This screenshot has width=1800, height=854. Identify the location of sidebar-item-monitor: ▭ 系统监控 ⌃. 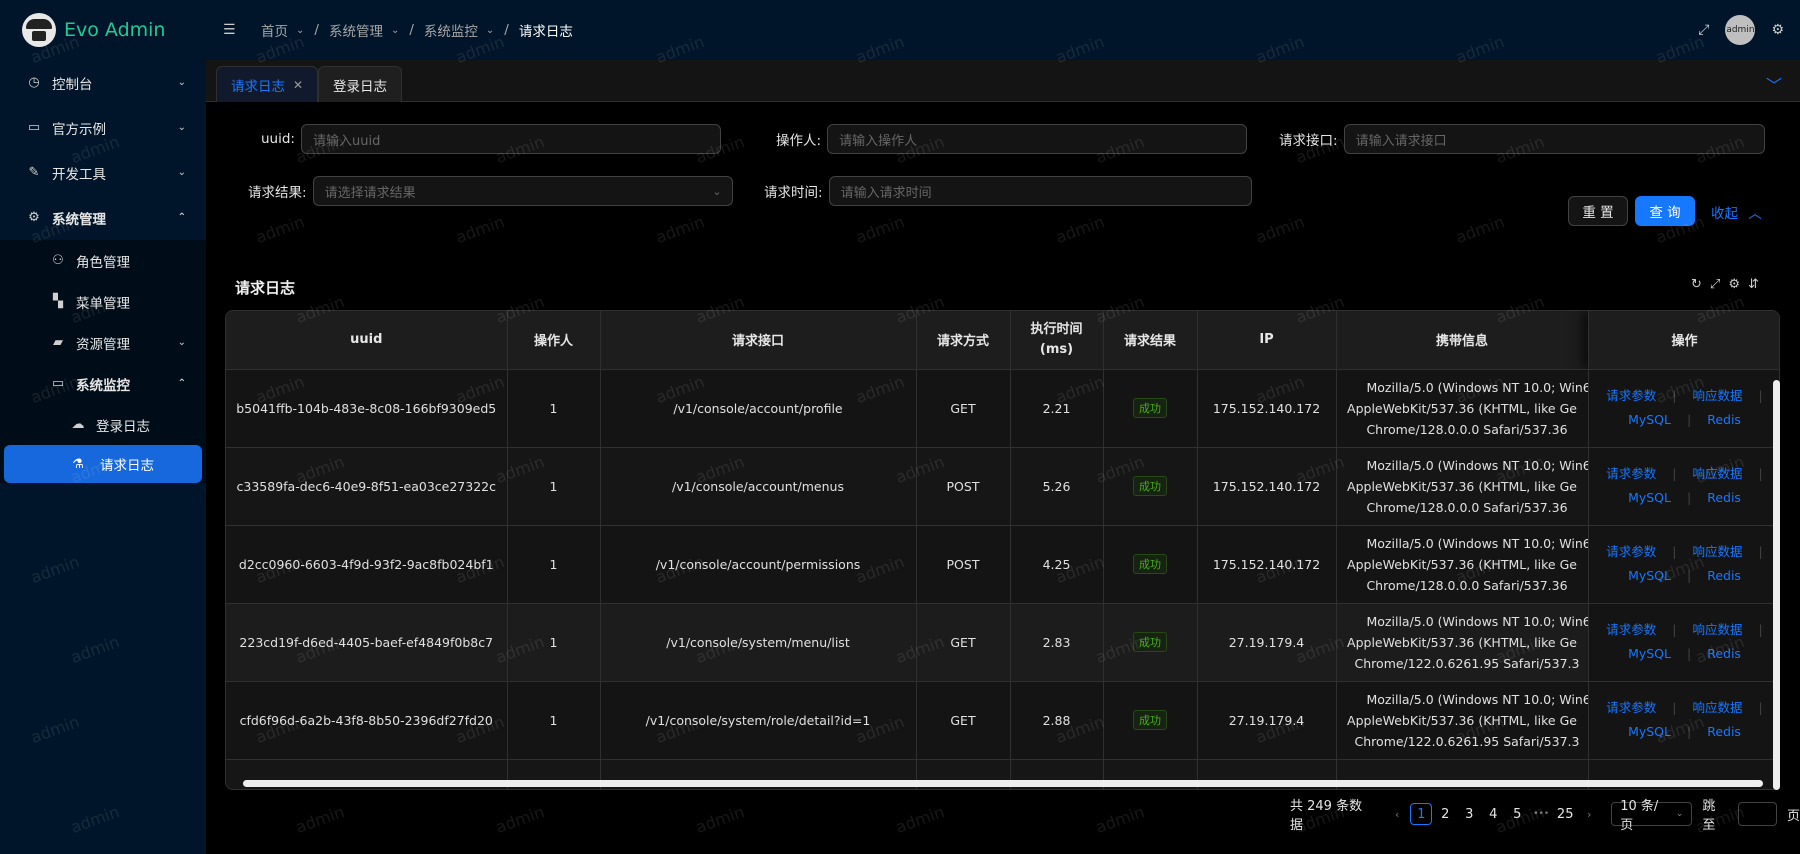
(103, 383).